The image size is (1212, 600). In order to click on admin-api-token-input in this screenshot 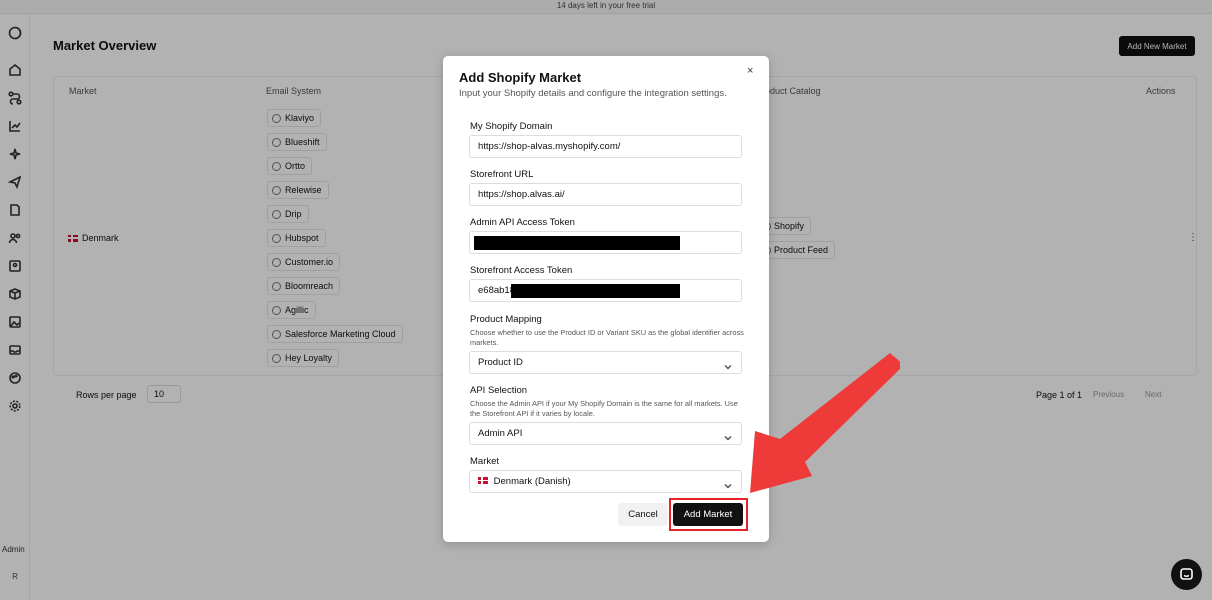, I will do `click(605, 242)`.